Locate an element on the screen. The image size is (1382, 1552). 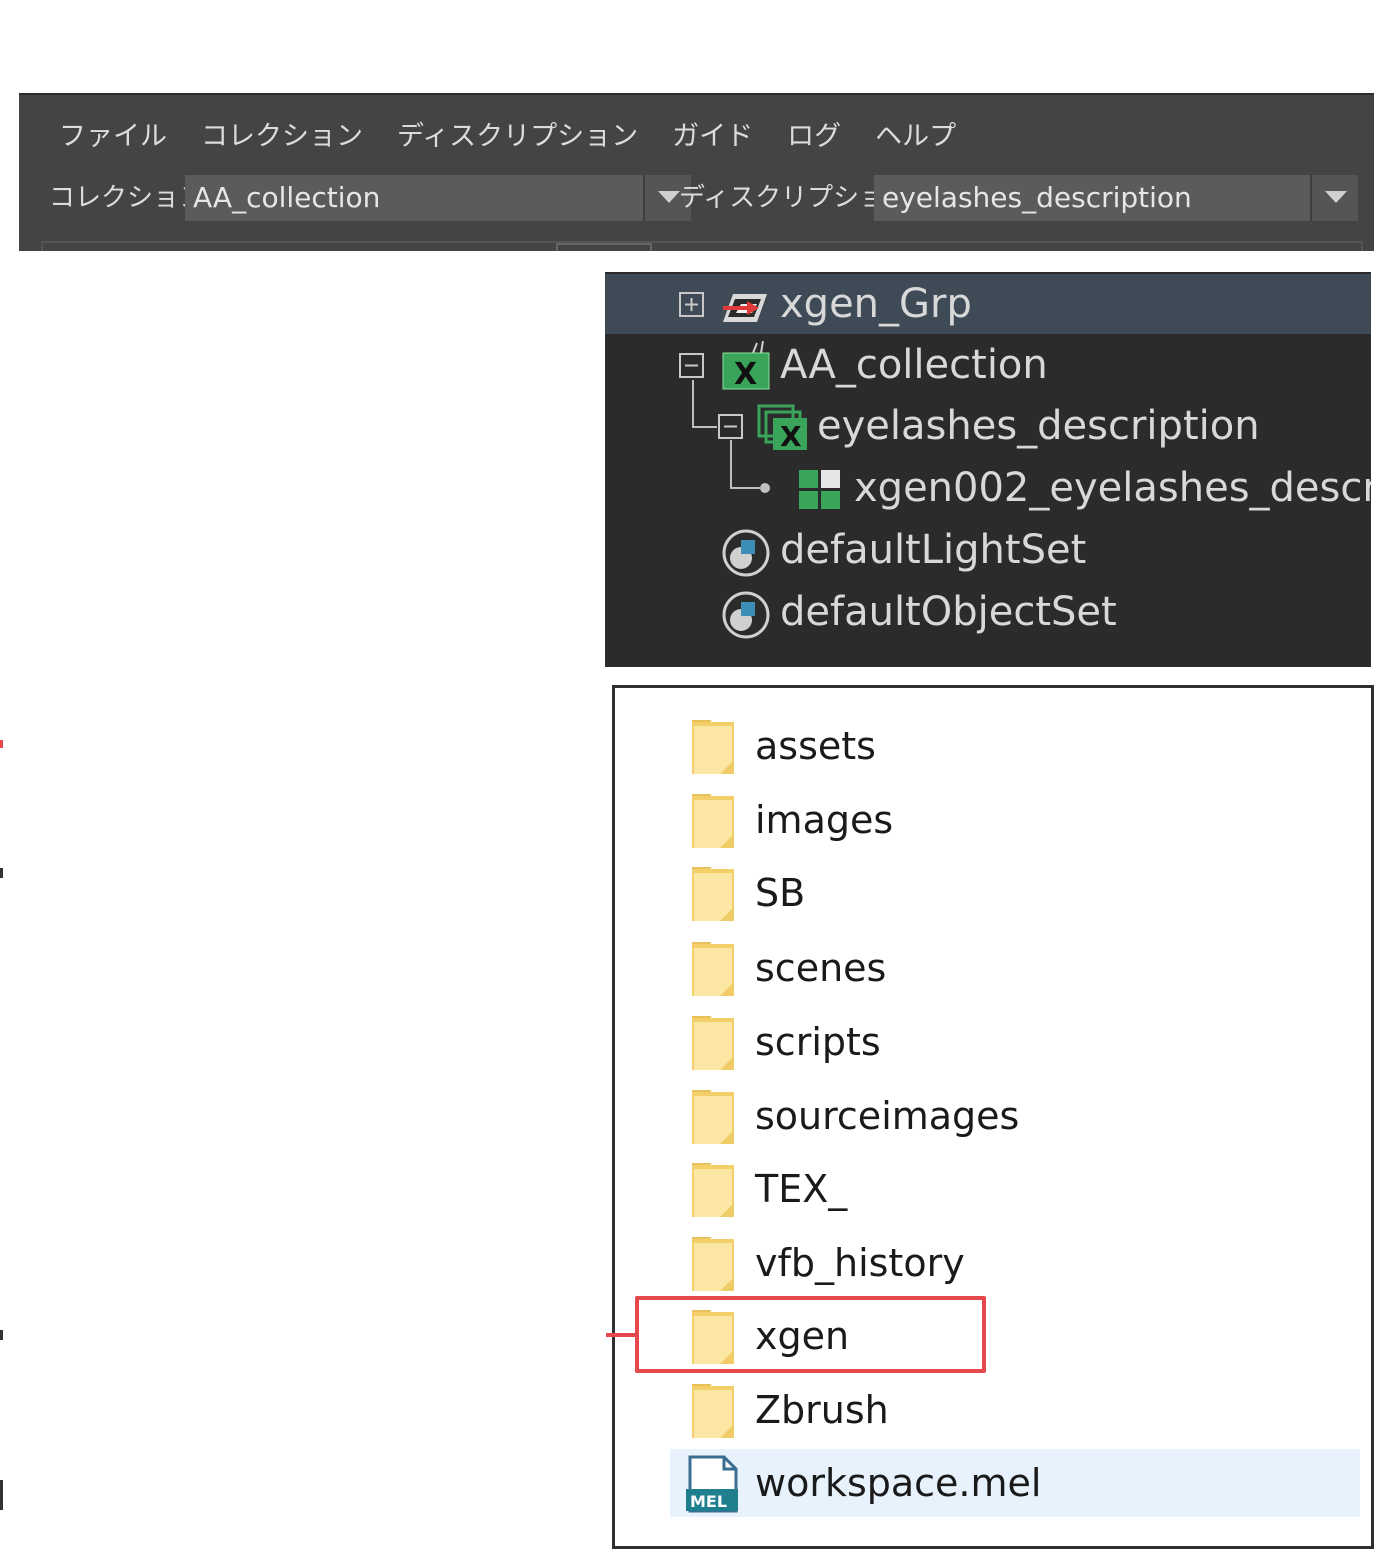
file-item: scenes is located at coordinates (1015, 968).